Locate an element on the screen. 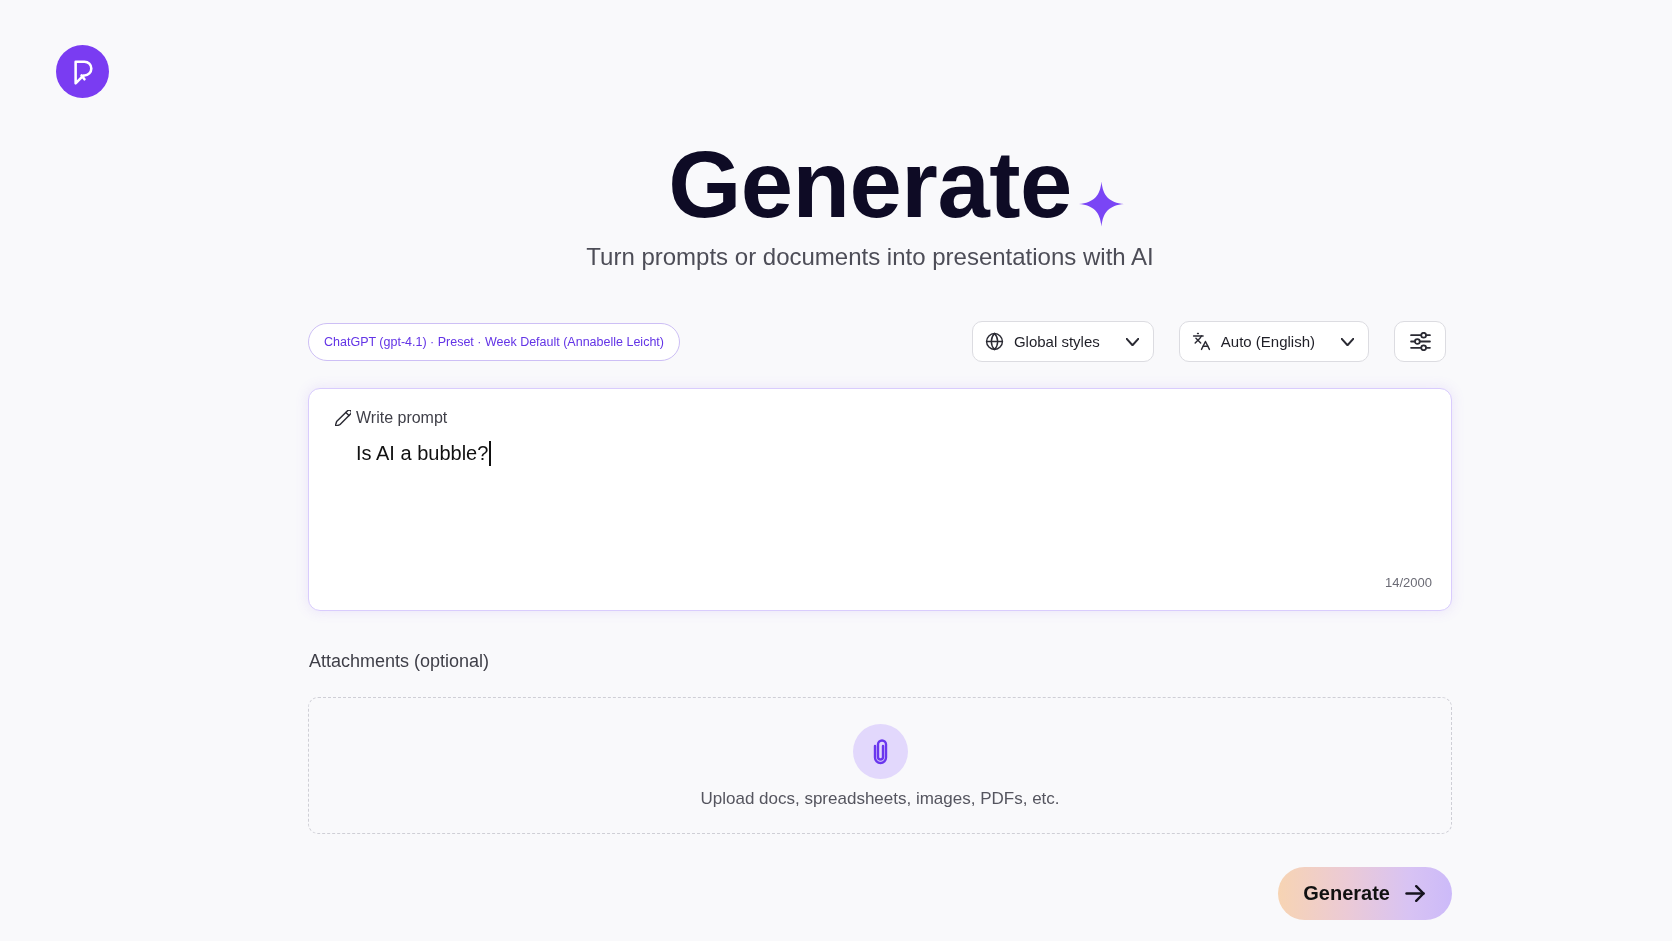 This screenshot has height=941, width=1672. upload-dropzone: Upload docs, spreadsheets, images, PDFs, etc. is located at coordinates (880, 765).